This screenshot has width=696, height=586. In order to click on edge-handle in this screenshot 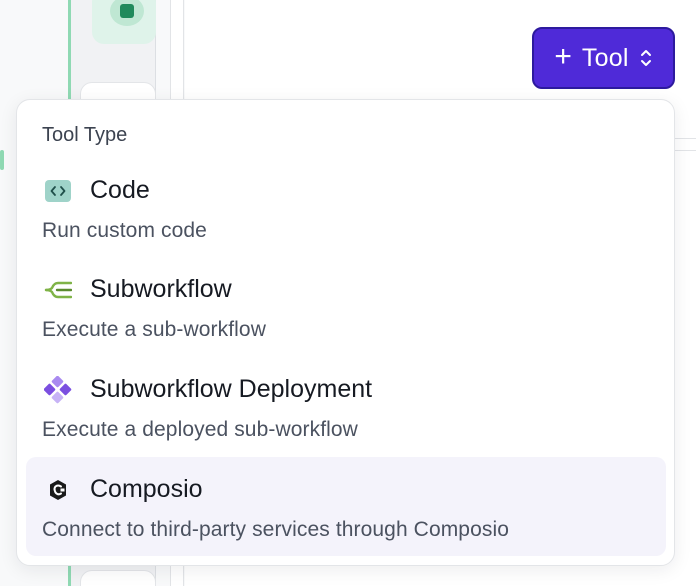, I will do `click(2, 160)`.